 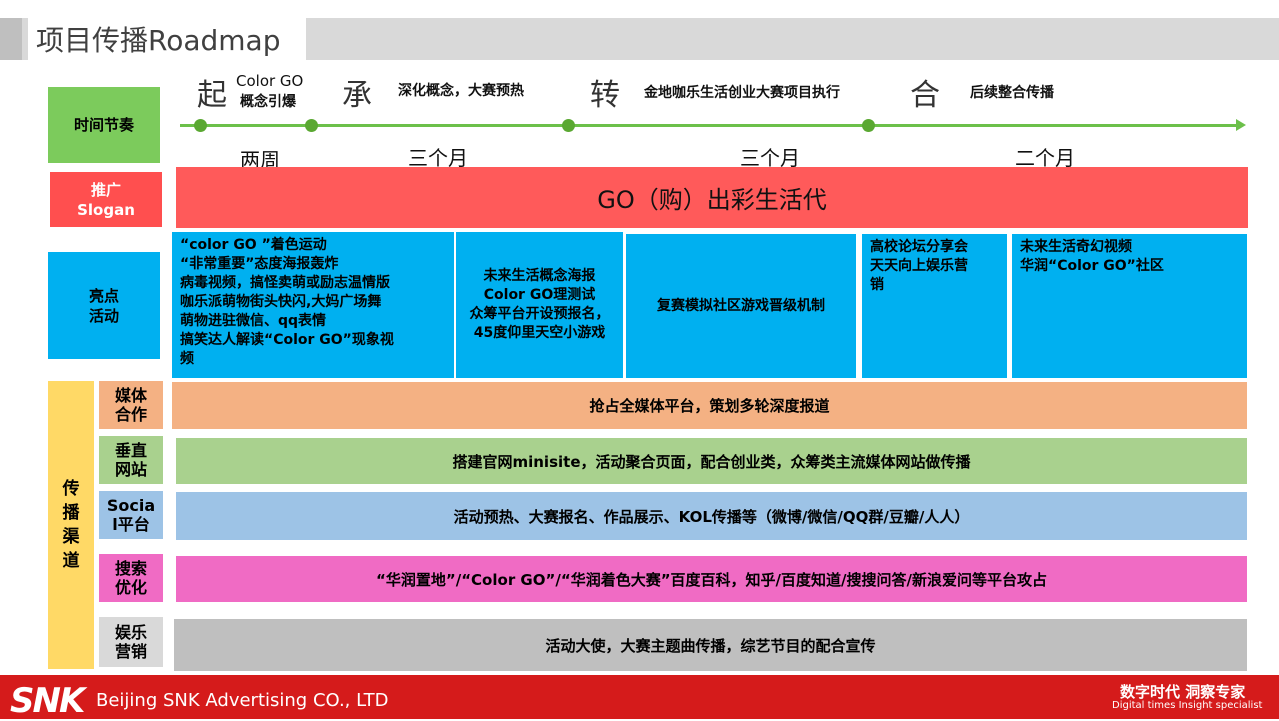 What do you see at coordinates (253, 245) in the screenshot?
I see `highlight-line: “color GO ”着色运动` at bounding box center [253, 245].